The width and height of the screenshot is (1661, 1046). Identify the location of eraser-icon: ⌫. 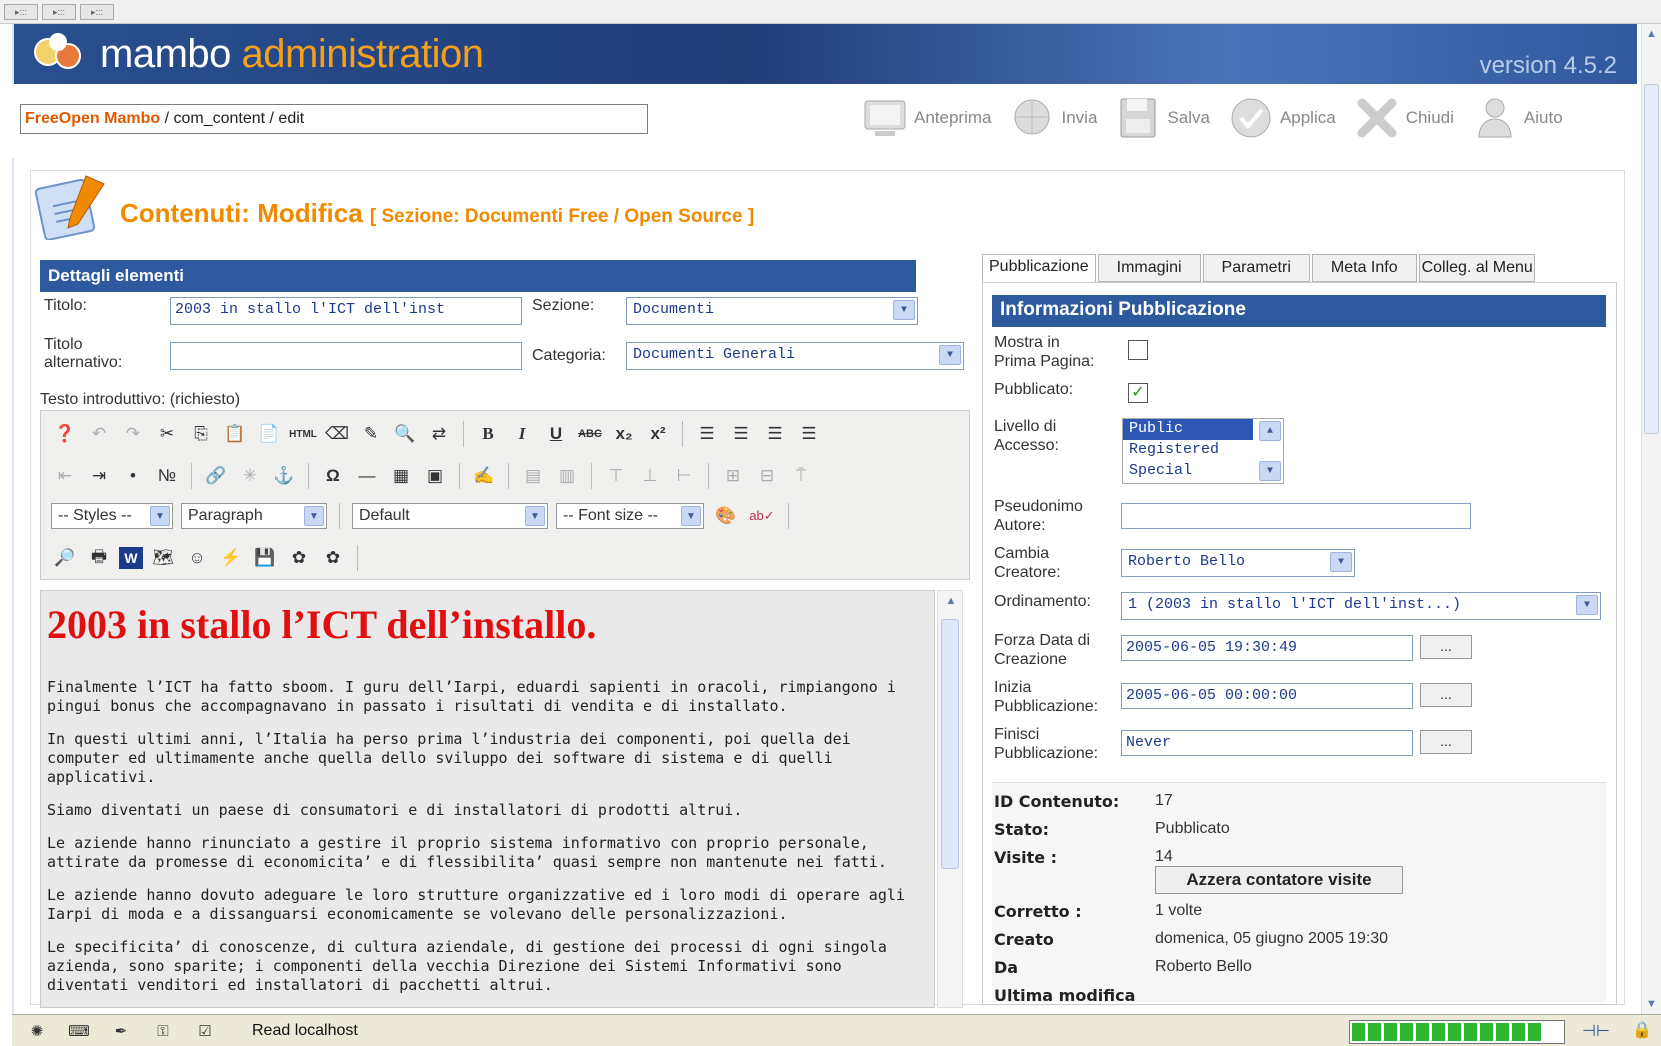
(337, 434).